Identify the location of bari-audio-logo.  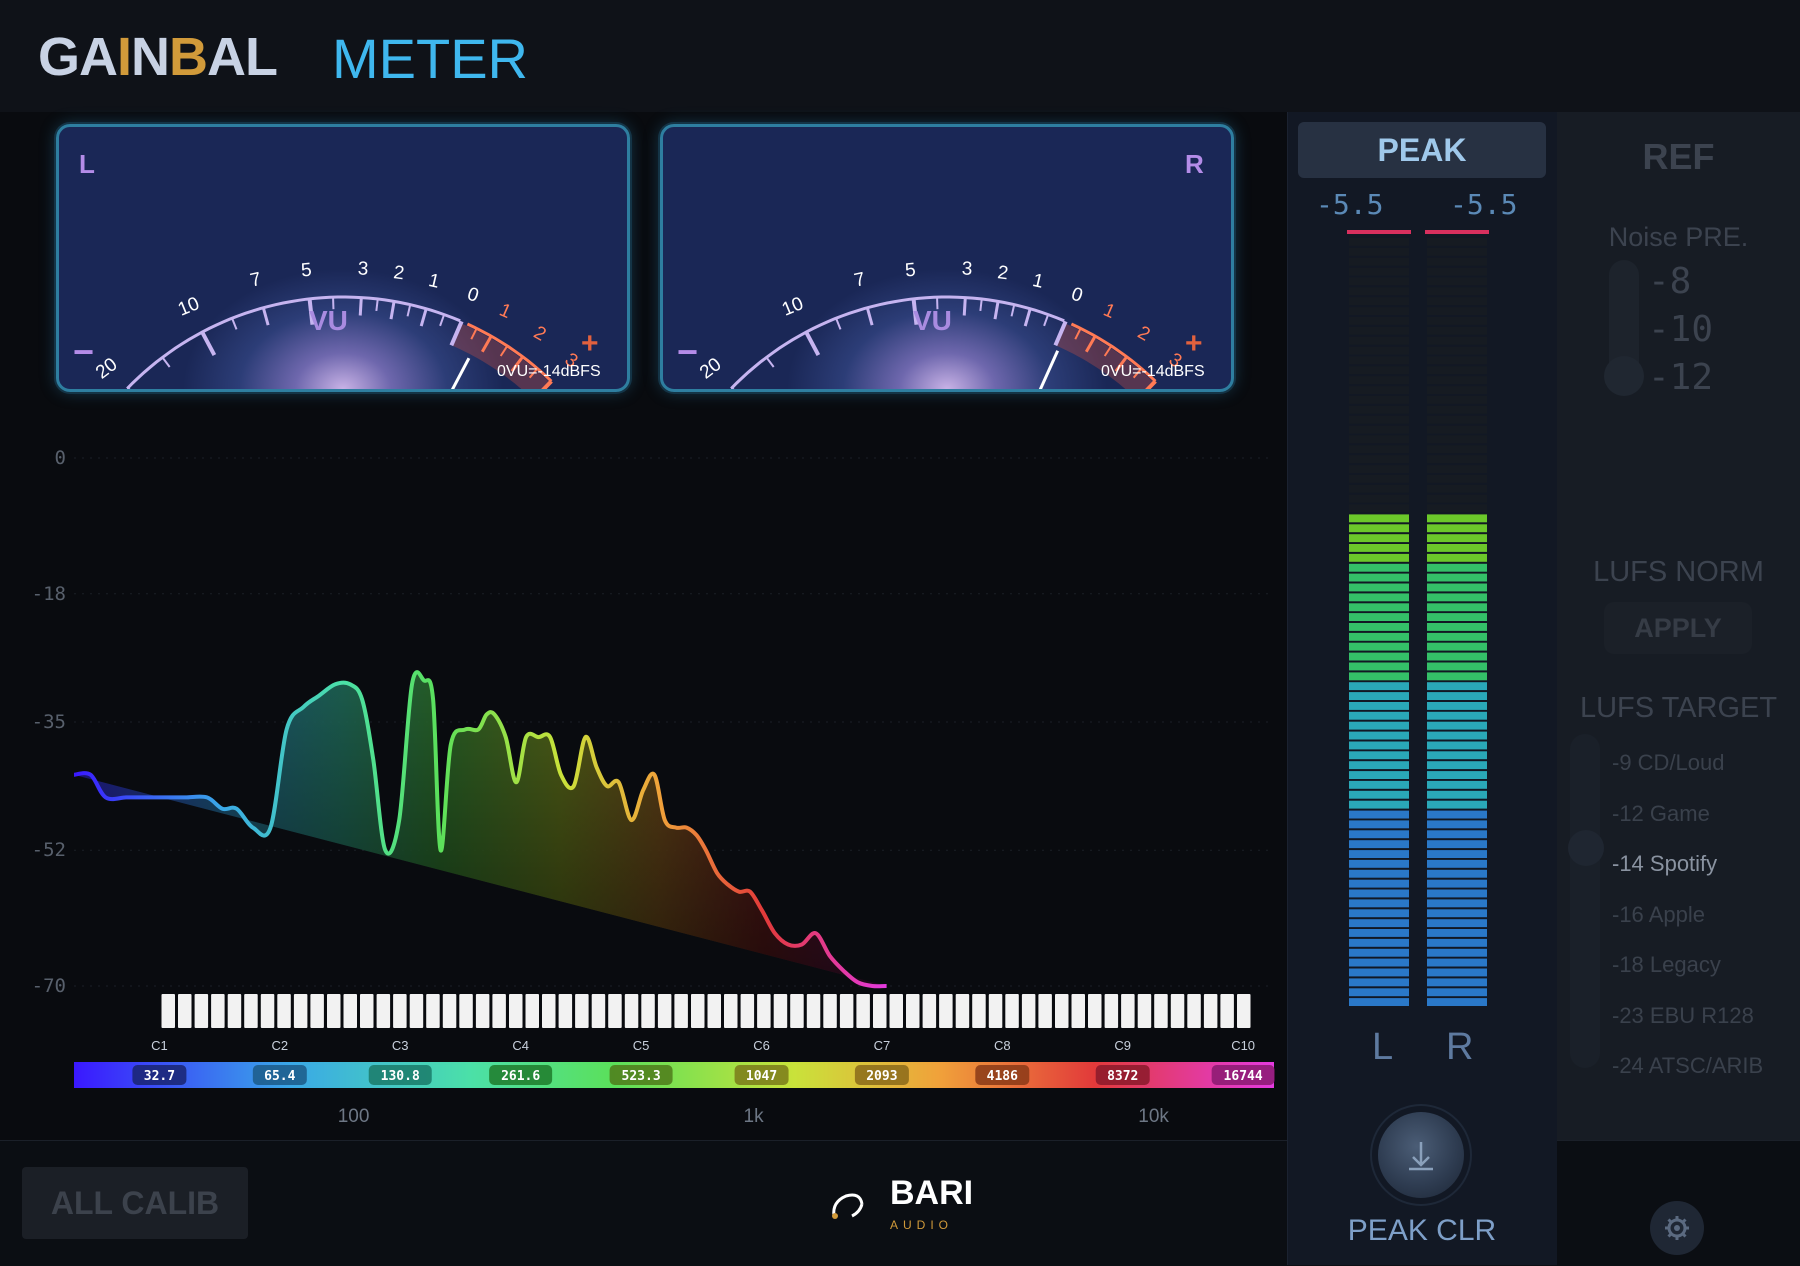
(850, 1202).